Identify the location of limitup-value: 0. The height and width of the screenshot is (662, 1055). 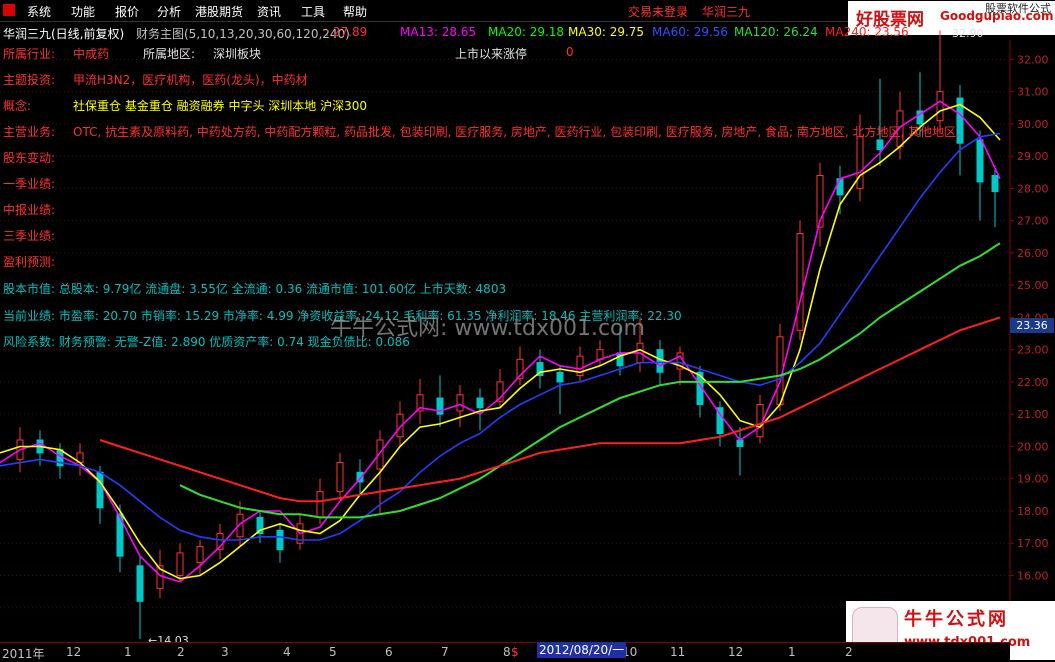
(570, 52).